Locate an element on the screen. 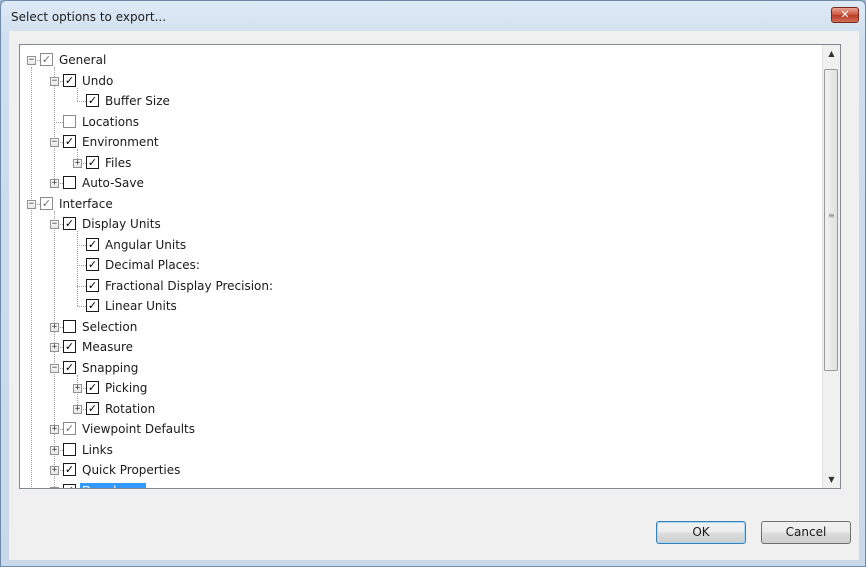  thumb-grip-icon: ≡ is located at coordinates (831, 215).